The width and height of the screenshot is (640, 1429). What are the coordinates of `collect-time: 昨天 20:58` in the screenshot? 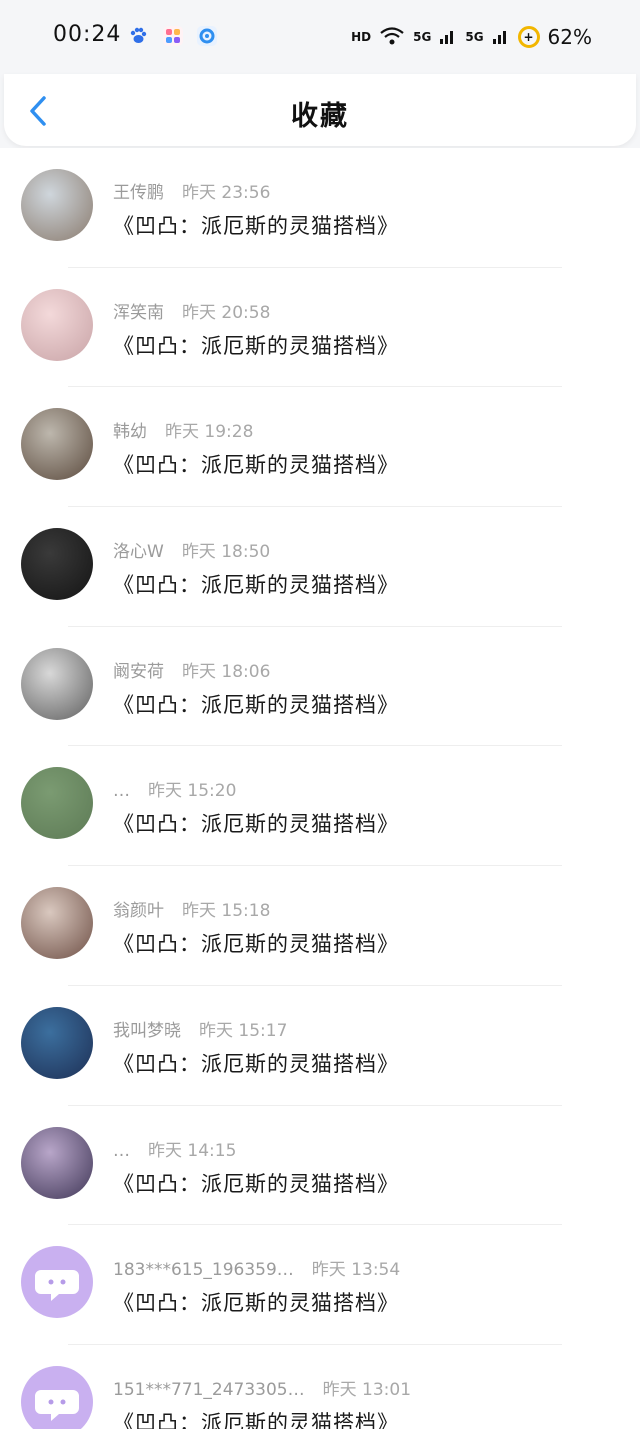 It's located at (226, 312).